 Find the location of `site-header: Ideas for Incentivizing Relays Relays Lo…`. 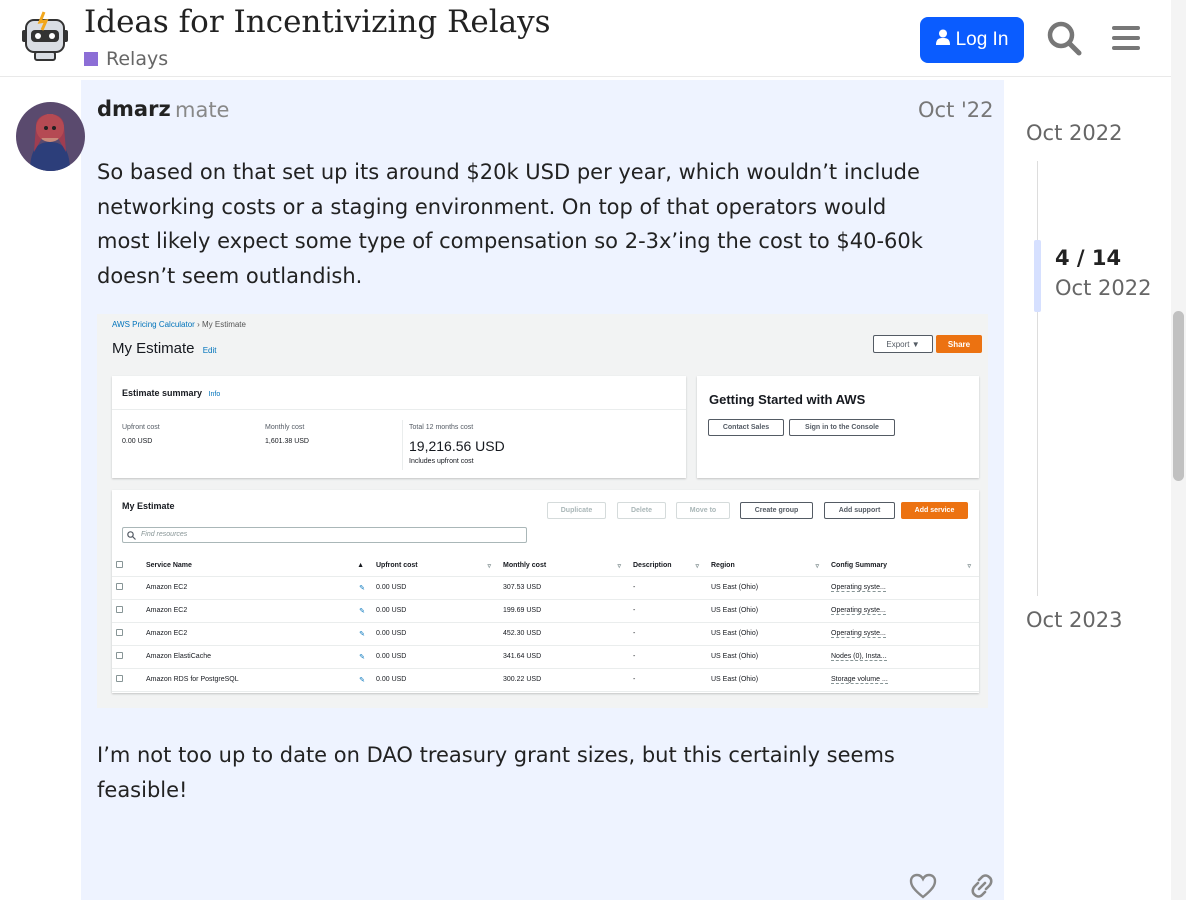

site-header: Ideas for Incentivizing Relays Relays Lo… is located at coordinates (585, 38).